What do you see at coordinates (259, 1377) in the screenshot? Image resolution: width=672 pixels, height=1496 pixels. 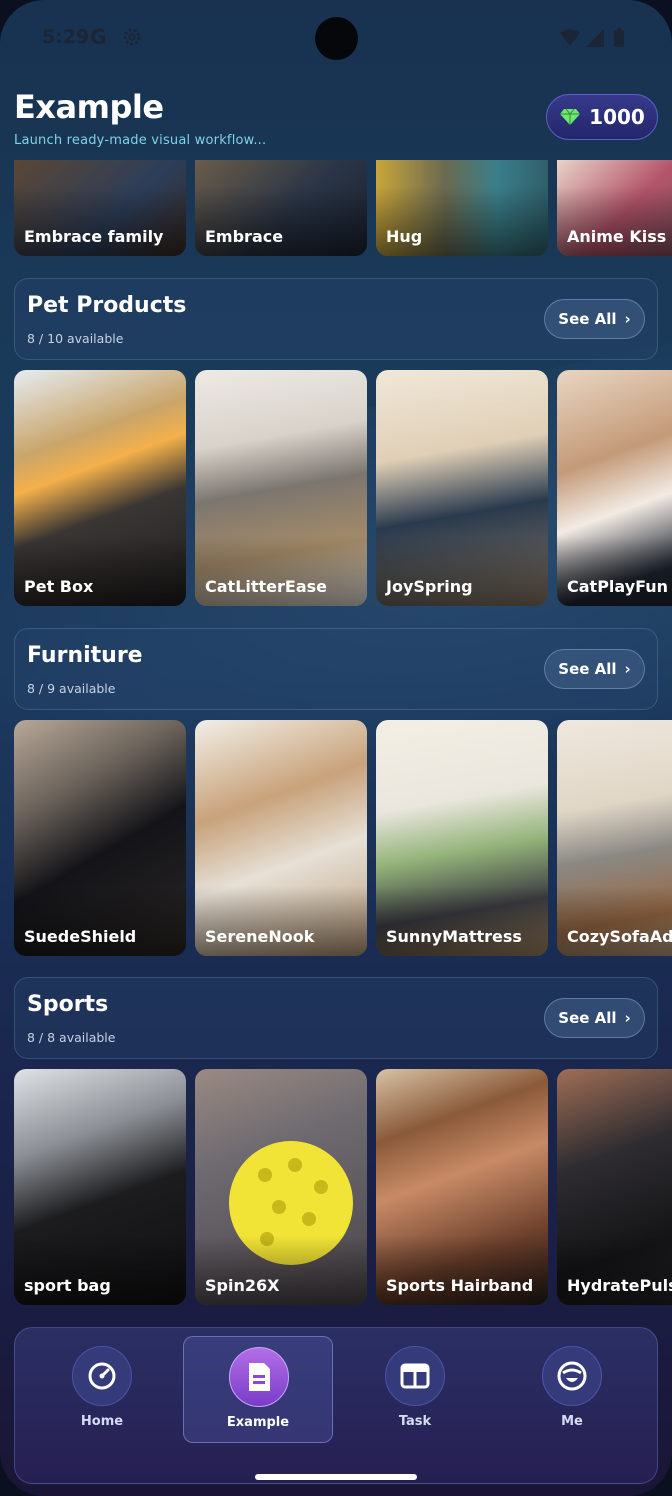 I see `document-icon` at bounding box center [259, 1377].